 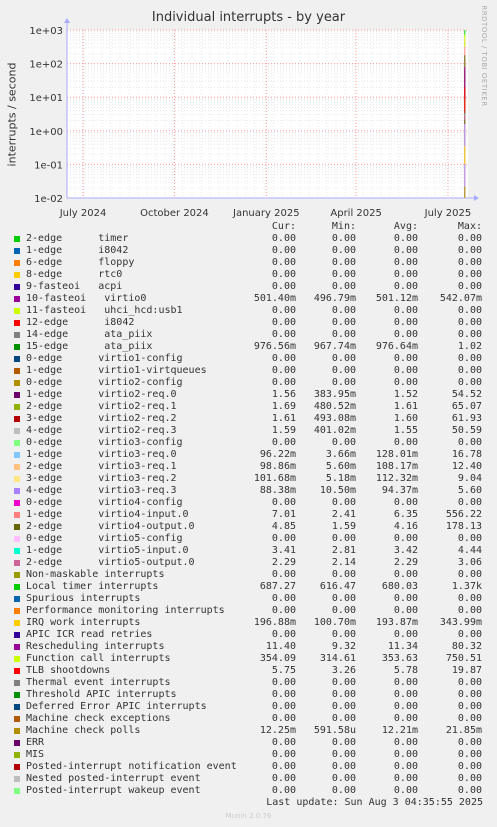 What do you see at coordinates (131, 766) in the screenshot?
I see `legend-series-name: Posted-interrupt notification event` at bounding box center [131, 766].